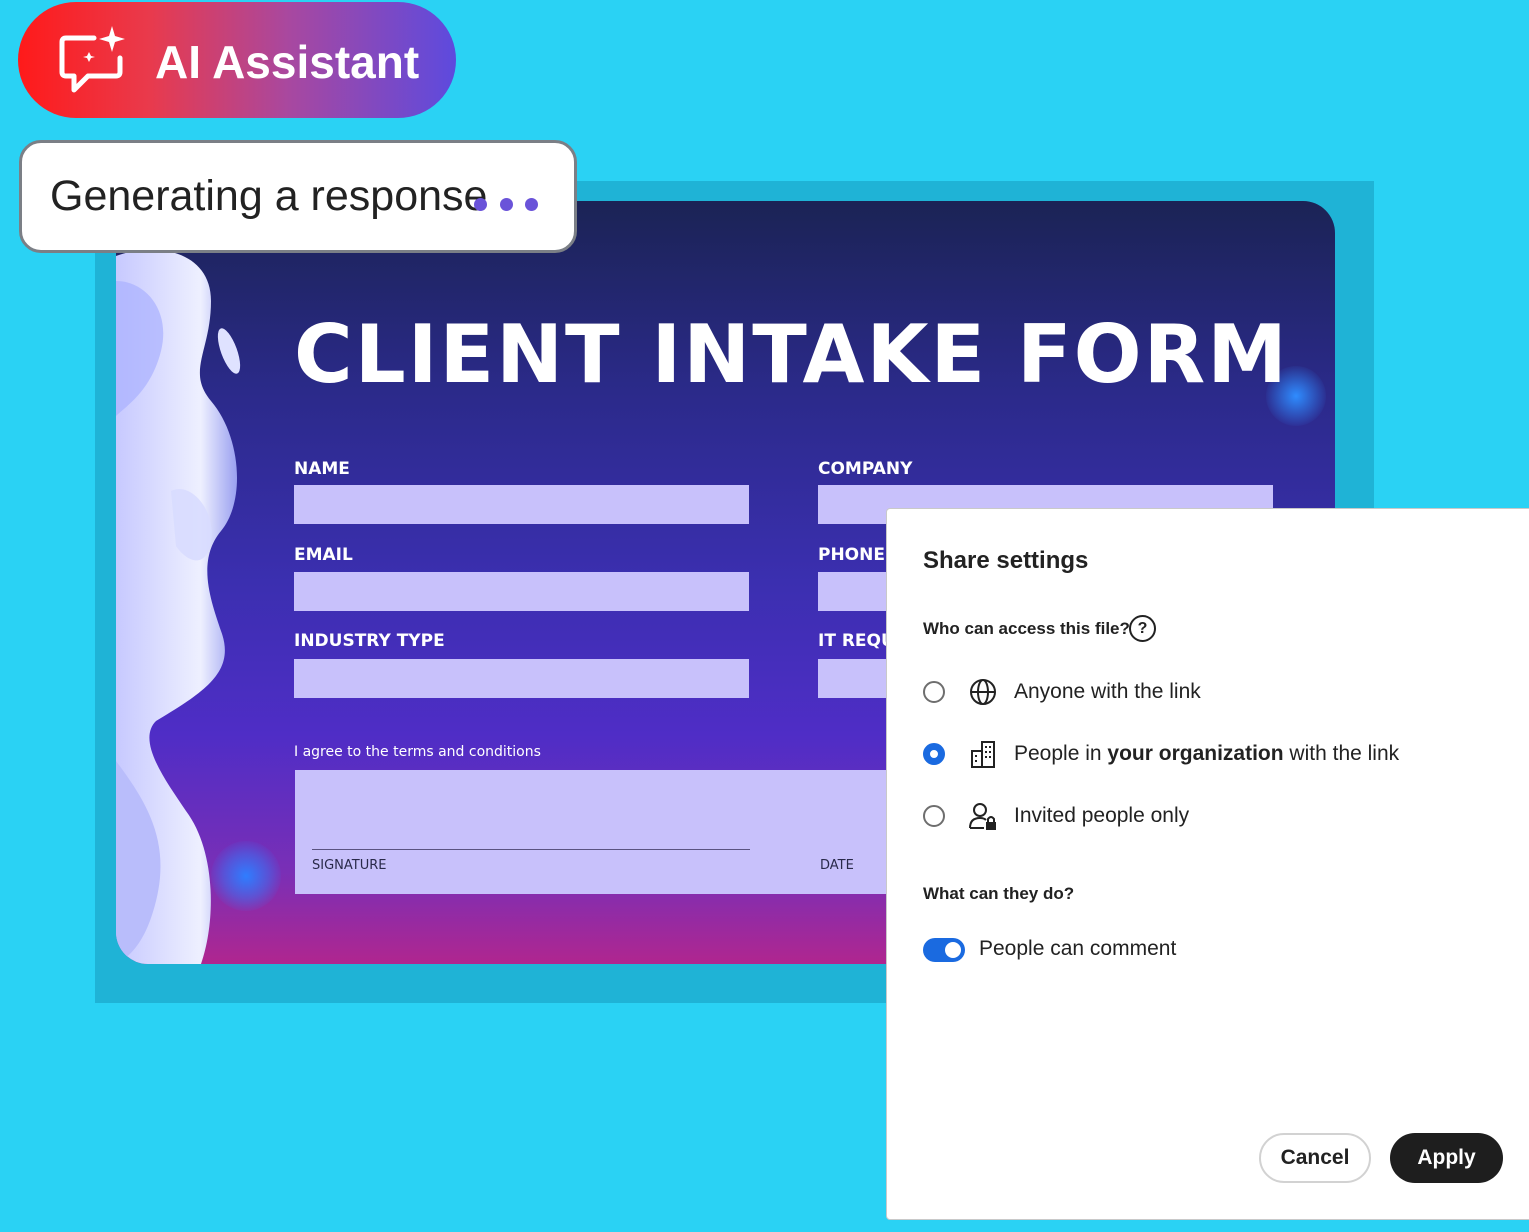 The image size is (1529, 1232). I want to click on radio-organization, so click(934, 754).